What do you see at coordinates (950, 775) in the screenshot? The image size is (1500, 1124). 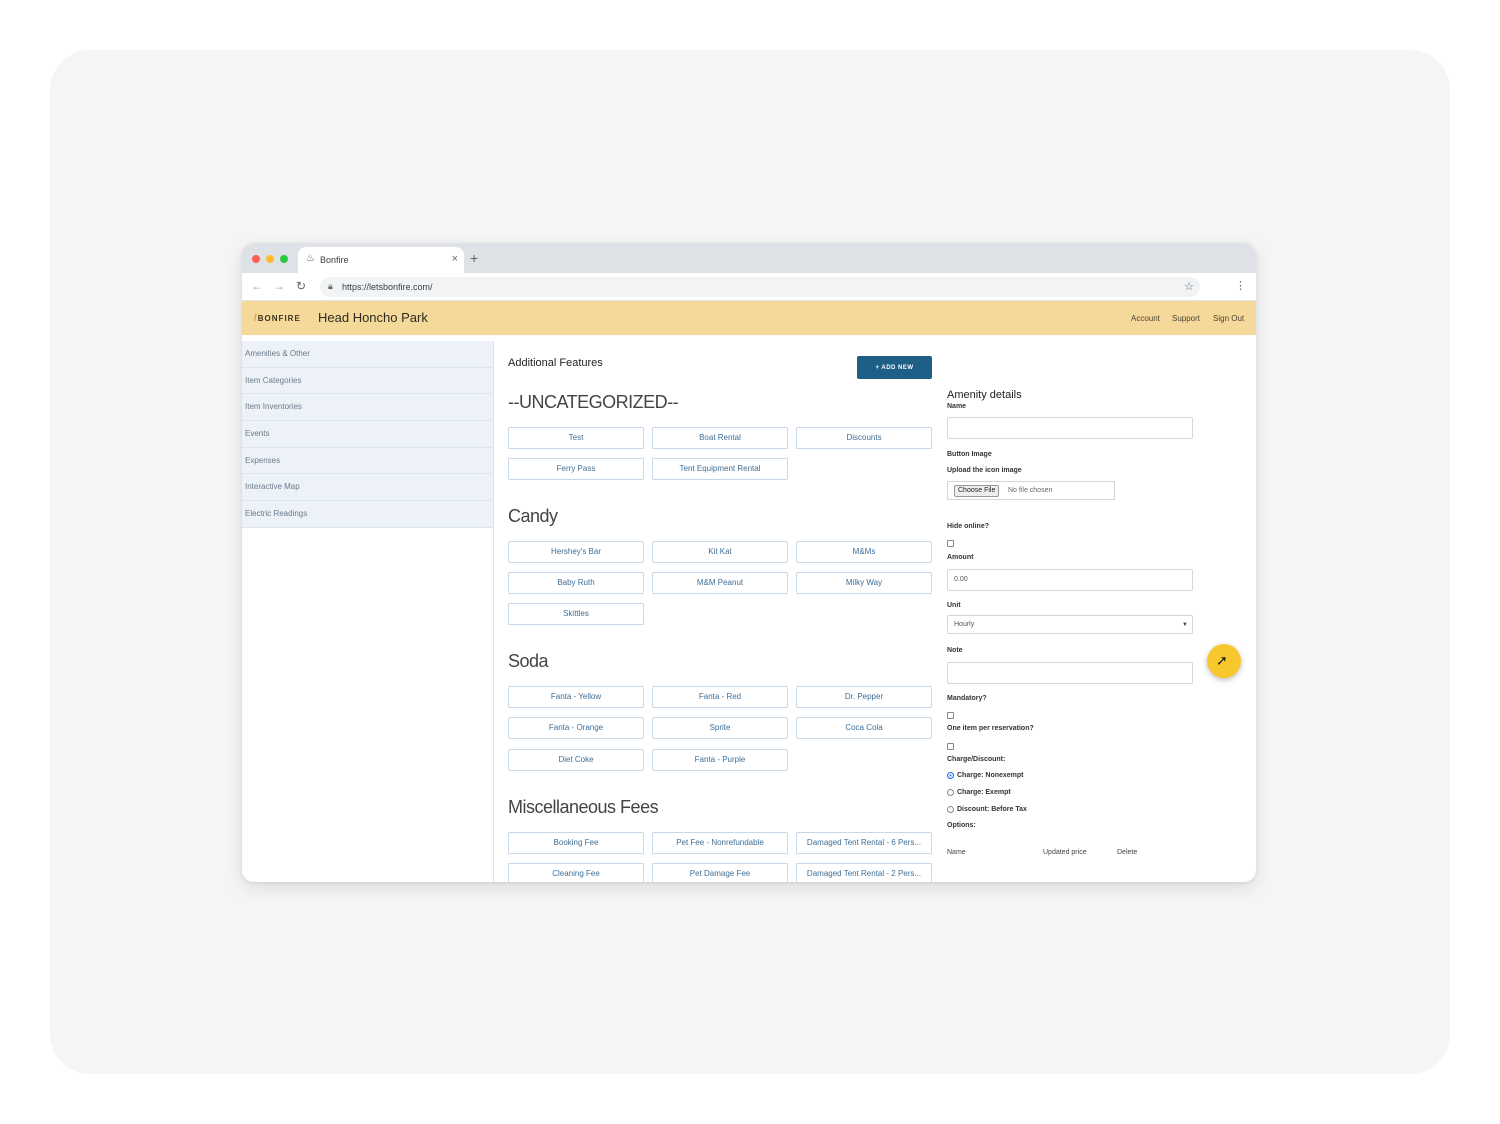 I see `charge-nonexempt-radio` at bounding box center [950, 775].